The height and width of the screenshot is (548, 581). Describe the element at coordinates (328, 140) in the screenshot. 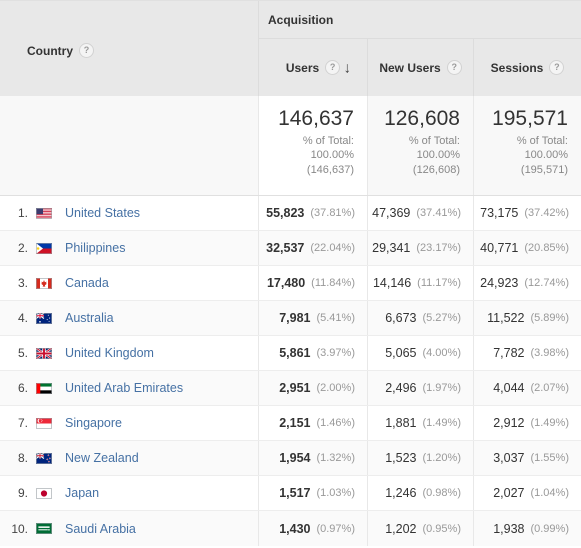

I see `summary-users-line1: % of Total:` at that location.